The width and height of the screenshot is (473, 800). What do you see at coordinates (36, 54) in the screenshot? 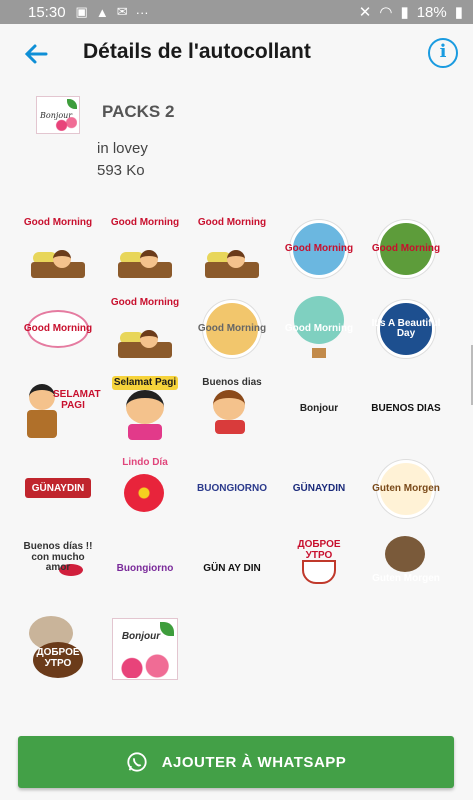
I see `back-arrow-icon` at bounding box center [36, 54].